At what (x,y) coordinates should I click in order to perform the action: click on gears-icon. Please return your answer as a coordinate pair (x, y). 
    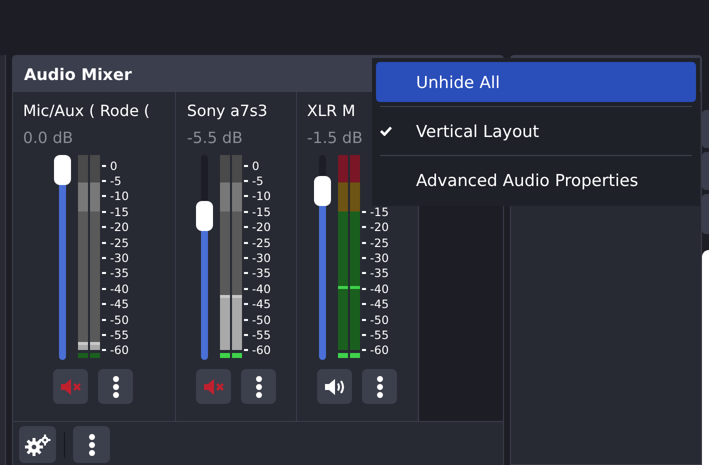
    Looking at the image, I should click on (38, 445).